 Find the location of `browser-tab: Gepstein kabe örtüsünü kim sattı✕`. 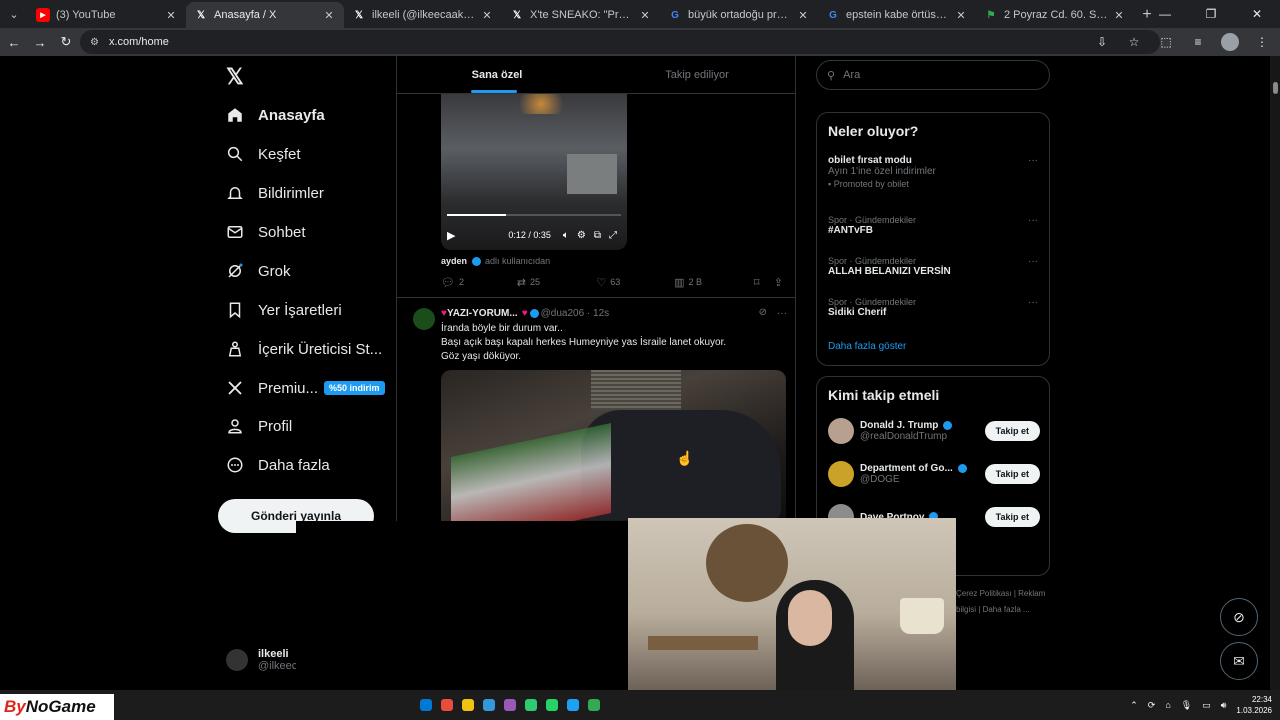

browser-tab: Gepstein kabe örtüsünü kim sattı✕ is located at coordinates (897, 15).